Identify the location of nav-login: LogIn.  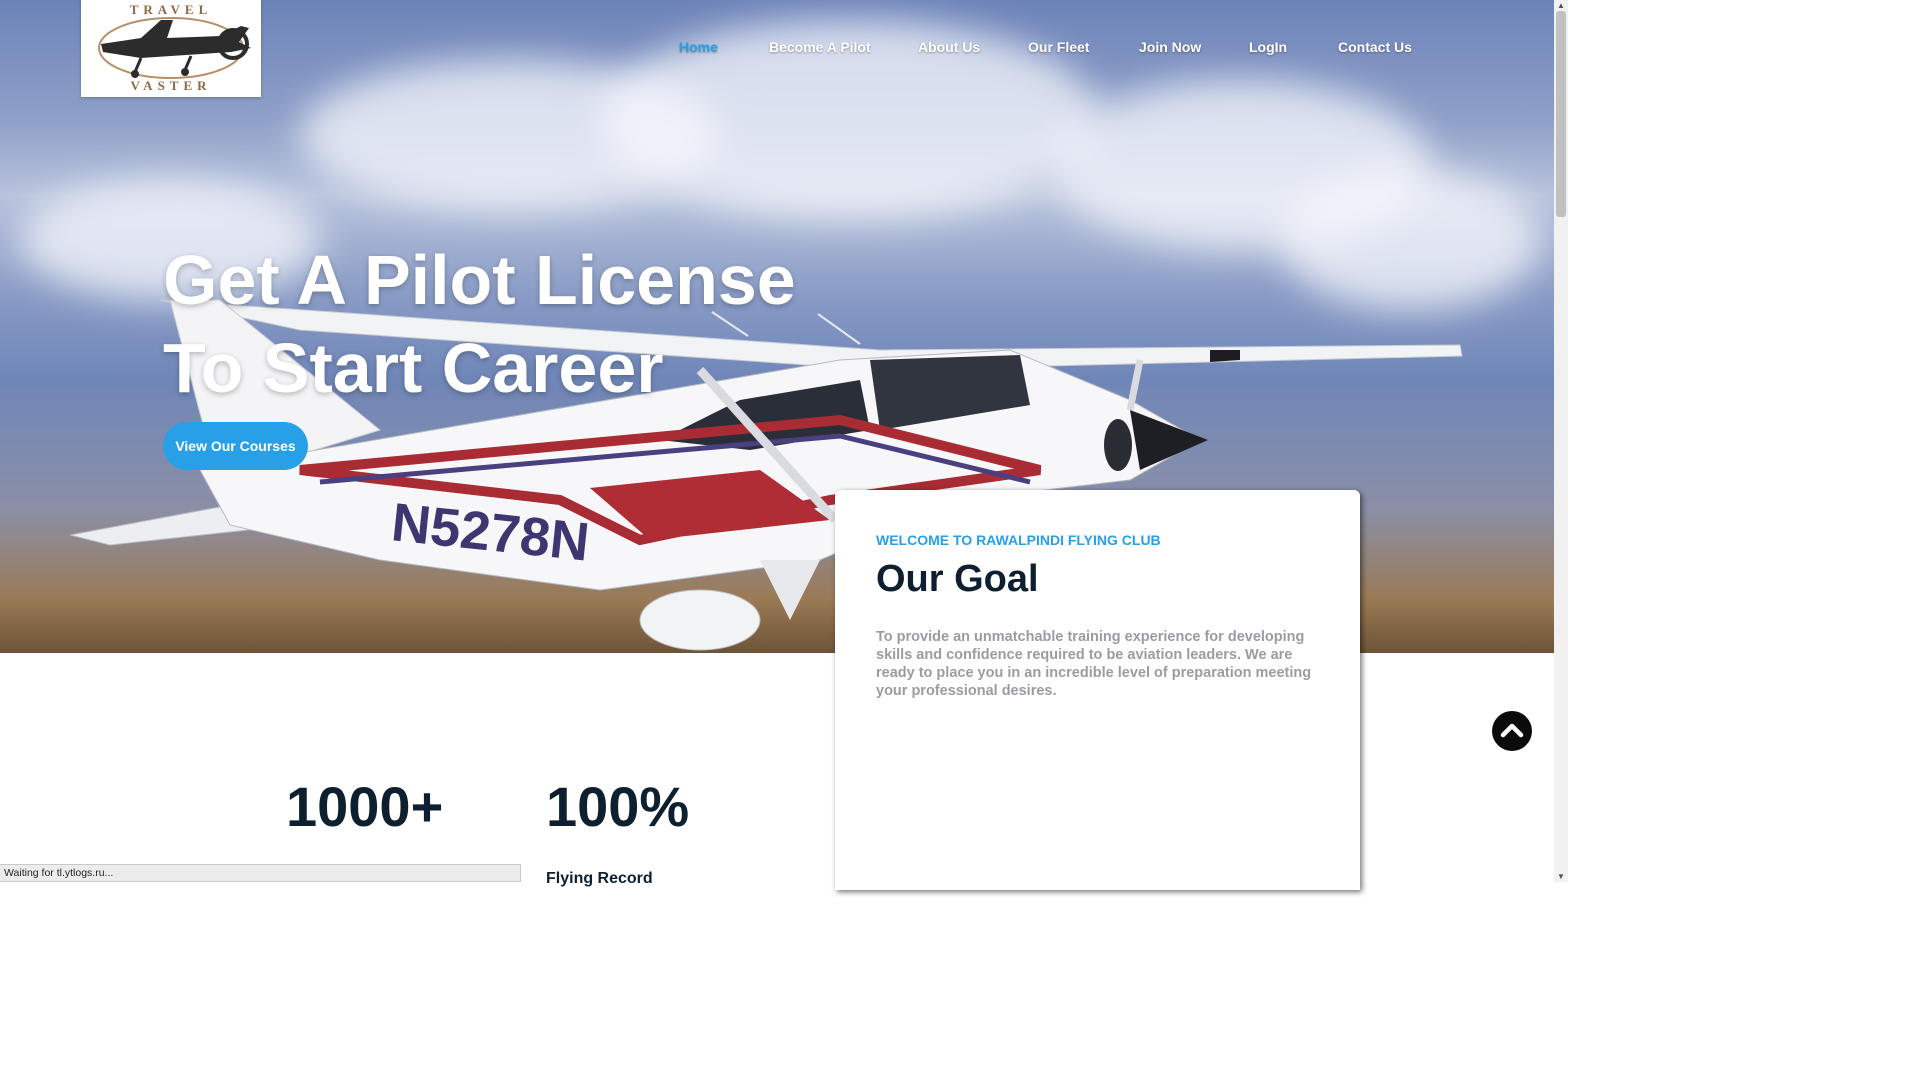
(1268, 47).